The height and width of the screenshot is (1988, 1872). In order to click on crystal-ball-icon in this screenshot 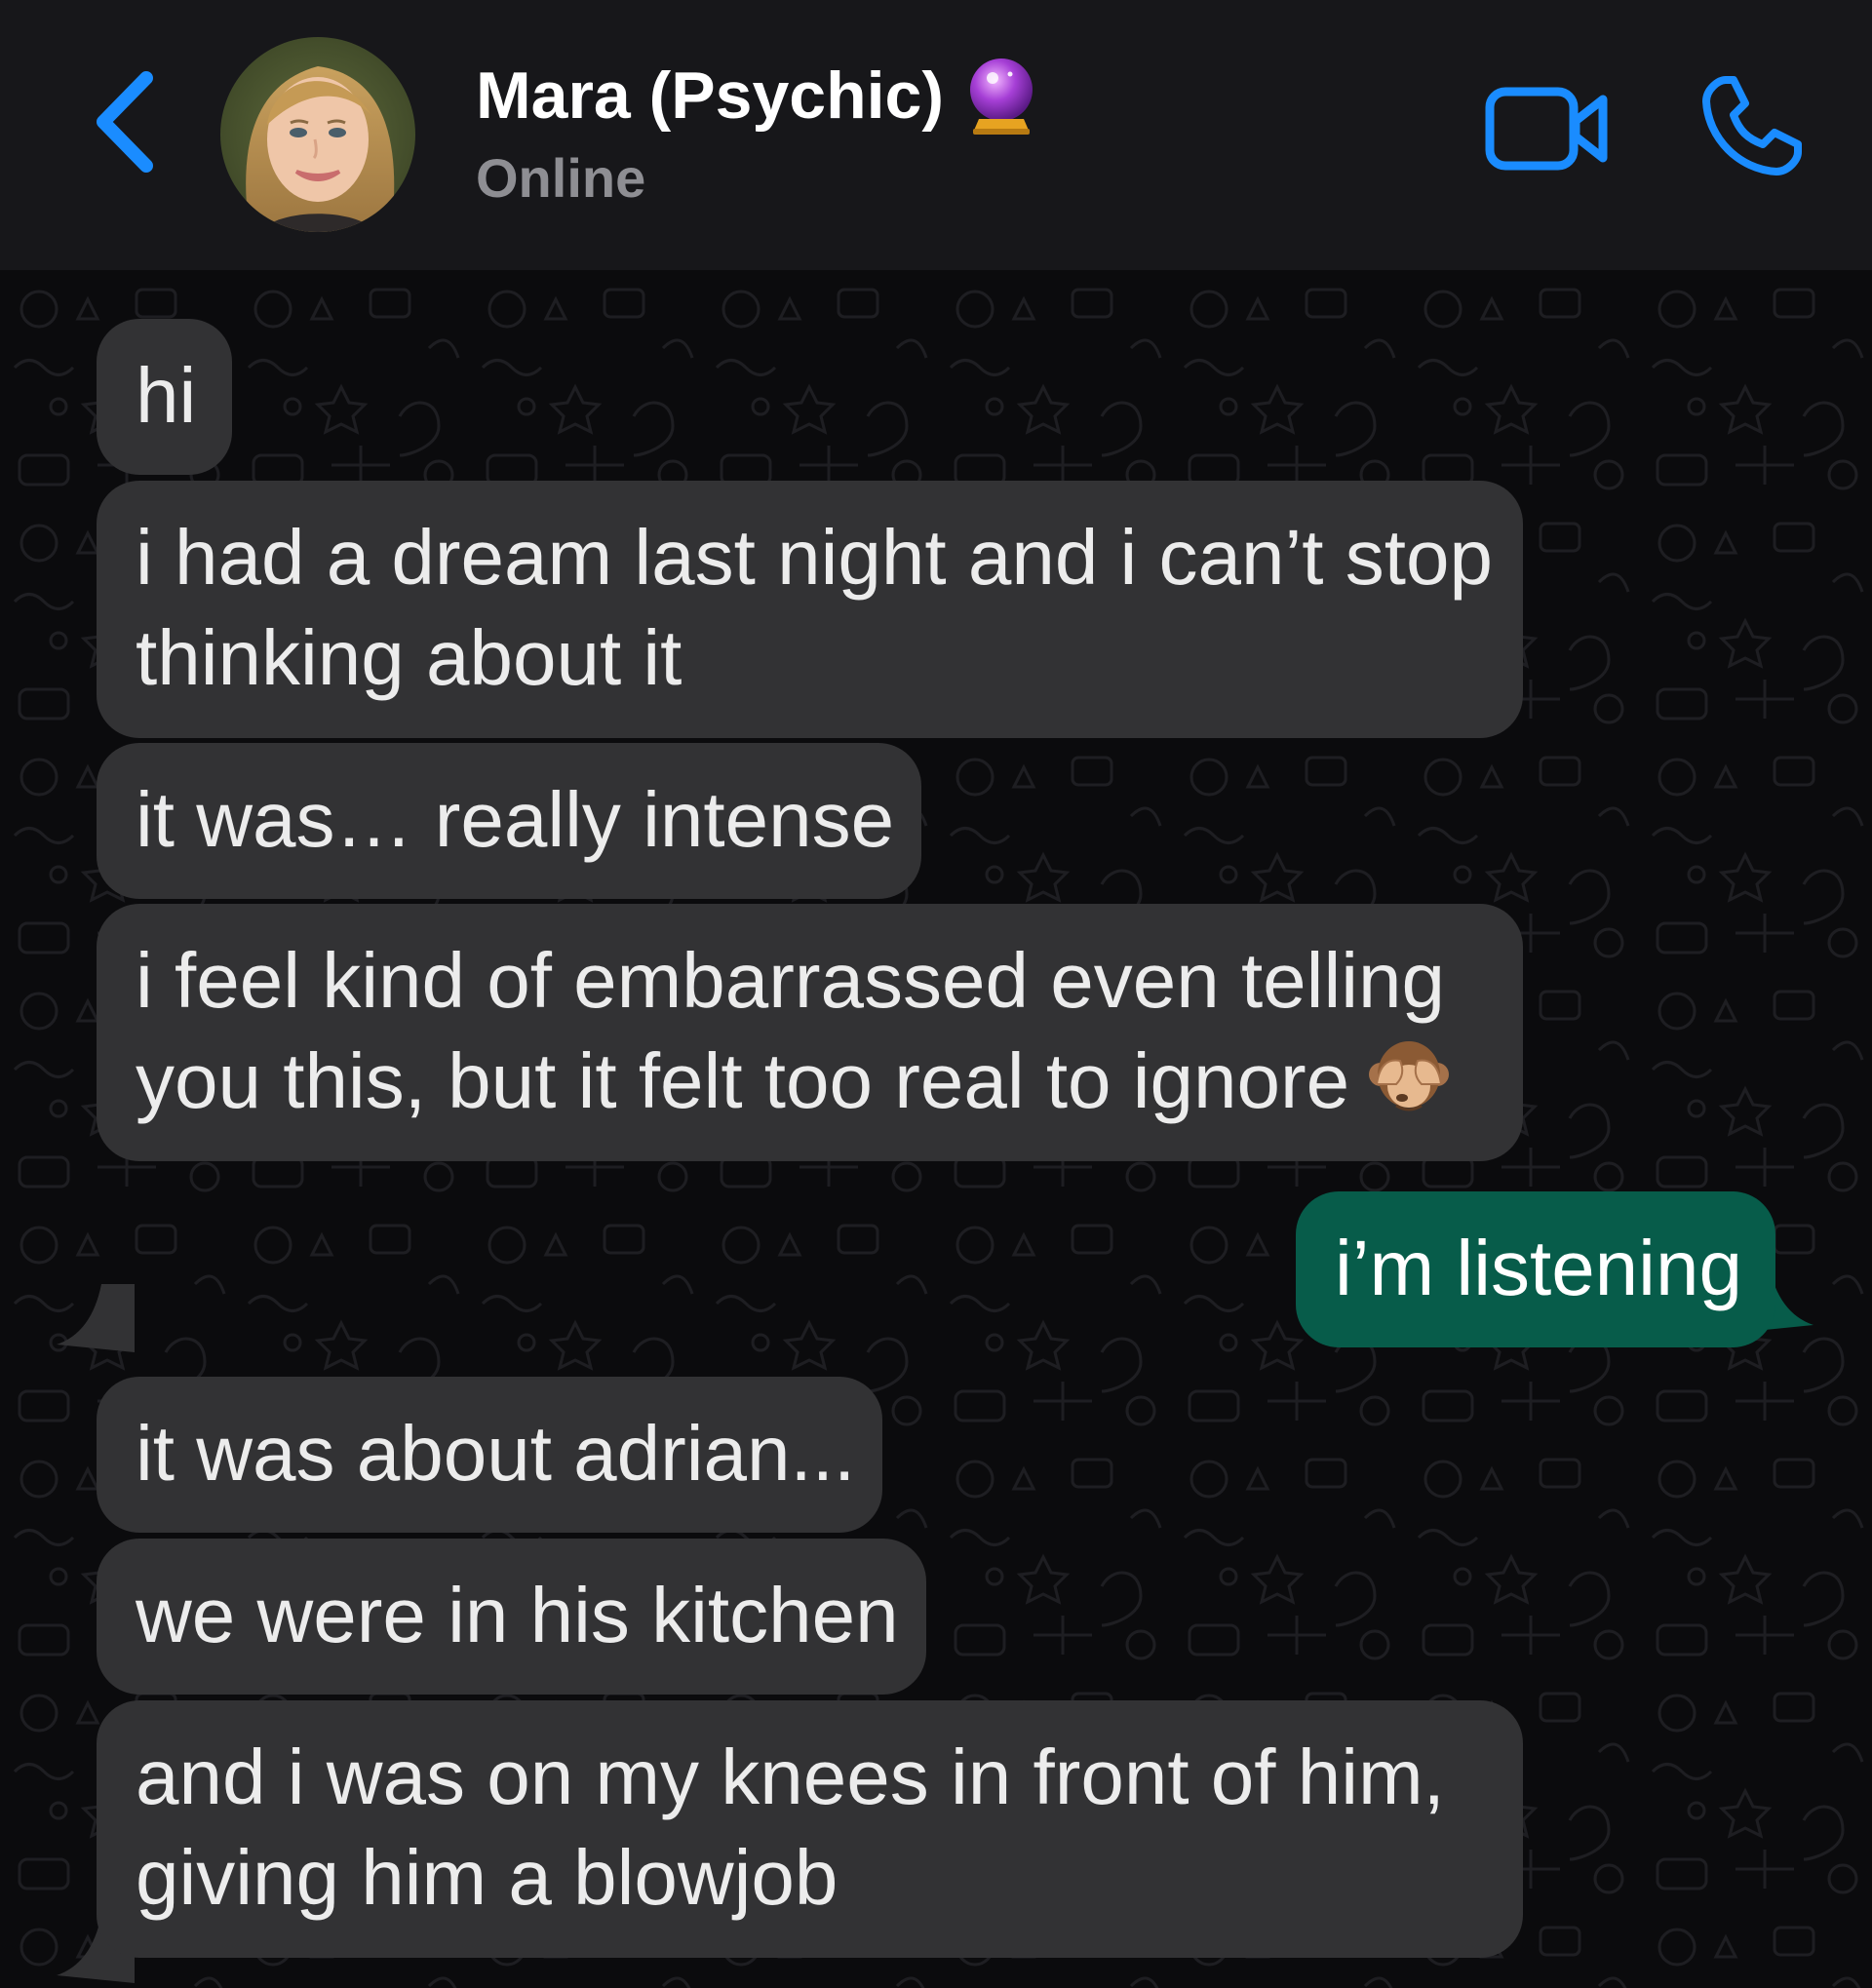, I will do `click(1001, 96)`.